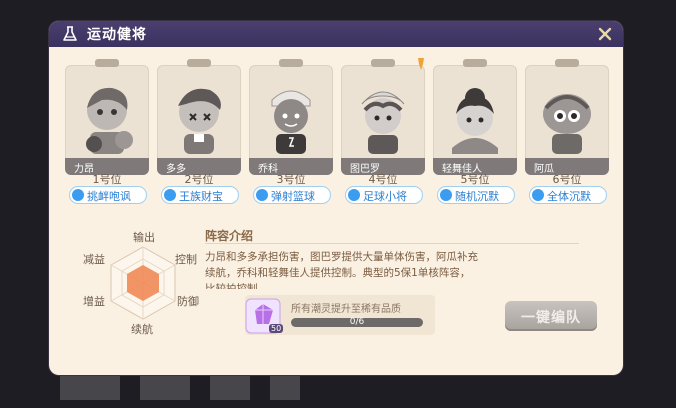  I want to click on card-frame: 轻舞佳人, so click(475, 120).